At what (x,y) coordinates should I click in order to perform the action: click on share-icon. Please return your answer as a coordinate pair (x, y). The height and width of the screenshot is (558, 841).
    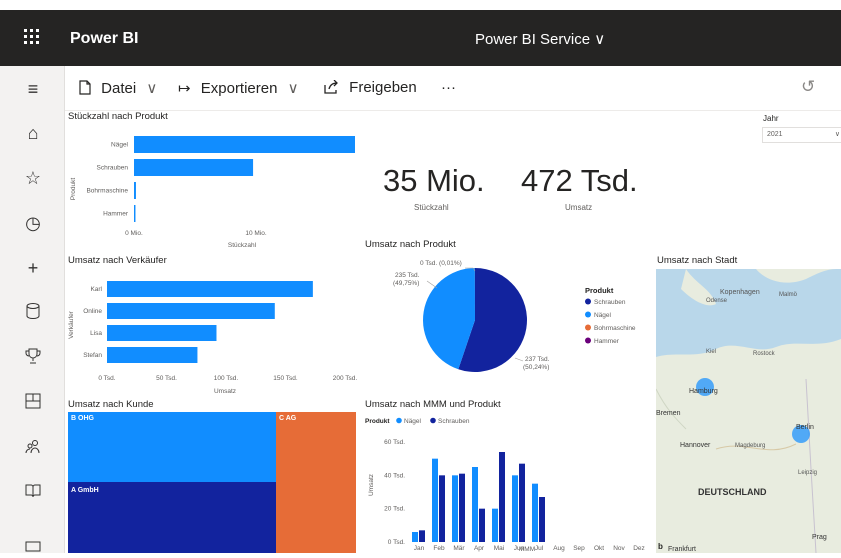
    Looking at the image, I should click on (333, 87).